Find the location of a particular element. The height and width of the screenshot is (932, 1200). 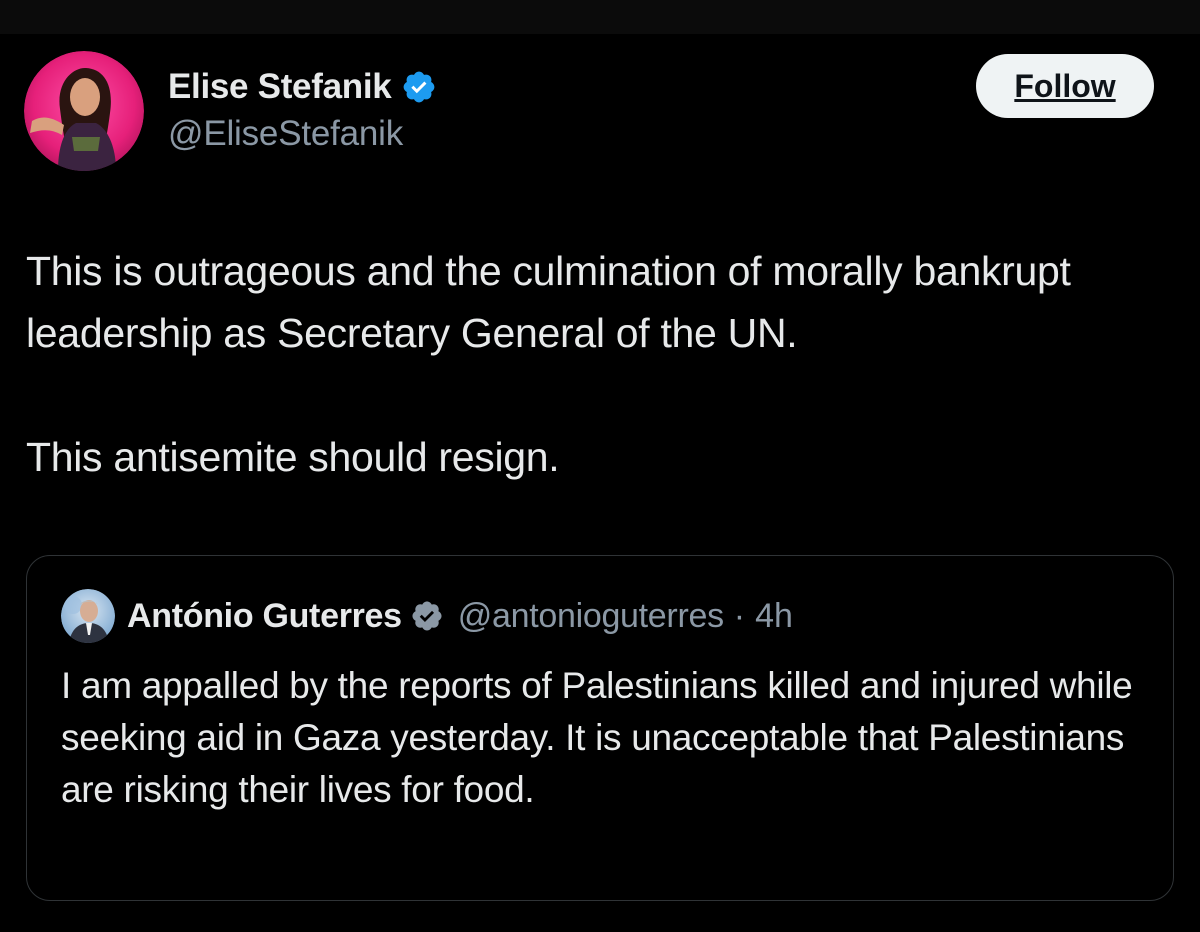

quoted-author-avatar is located at coordinates (88, 616).